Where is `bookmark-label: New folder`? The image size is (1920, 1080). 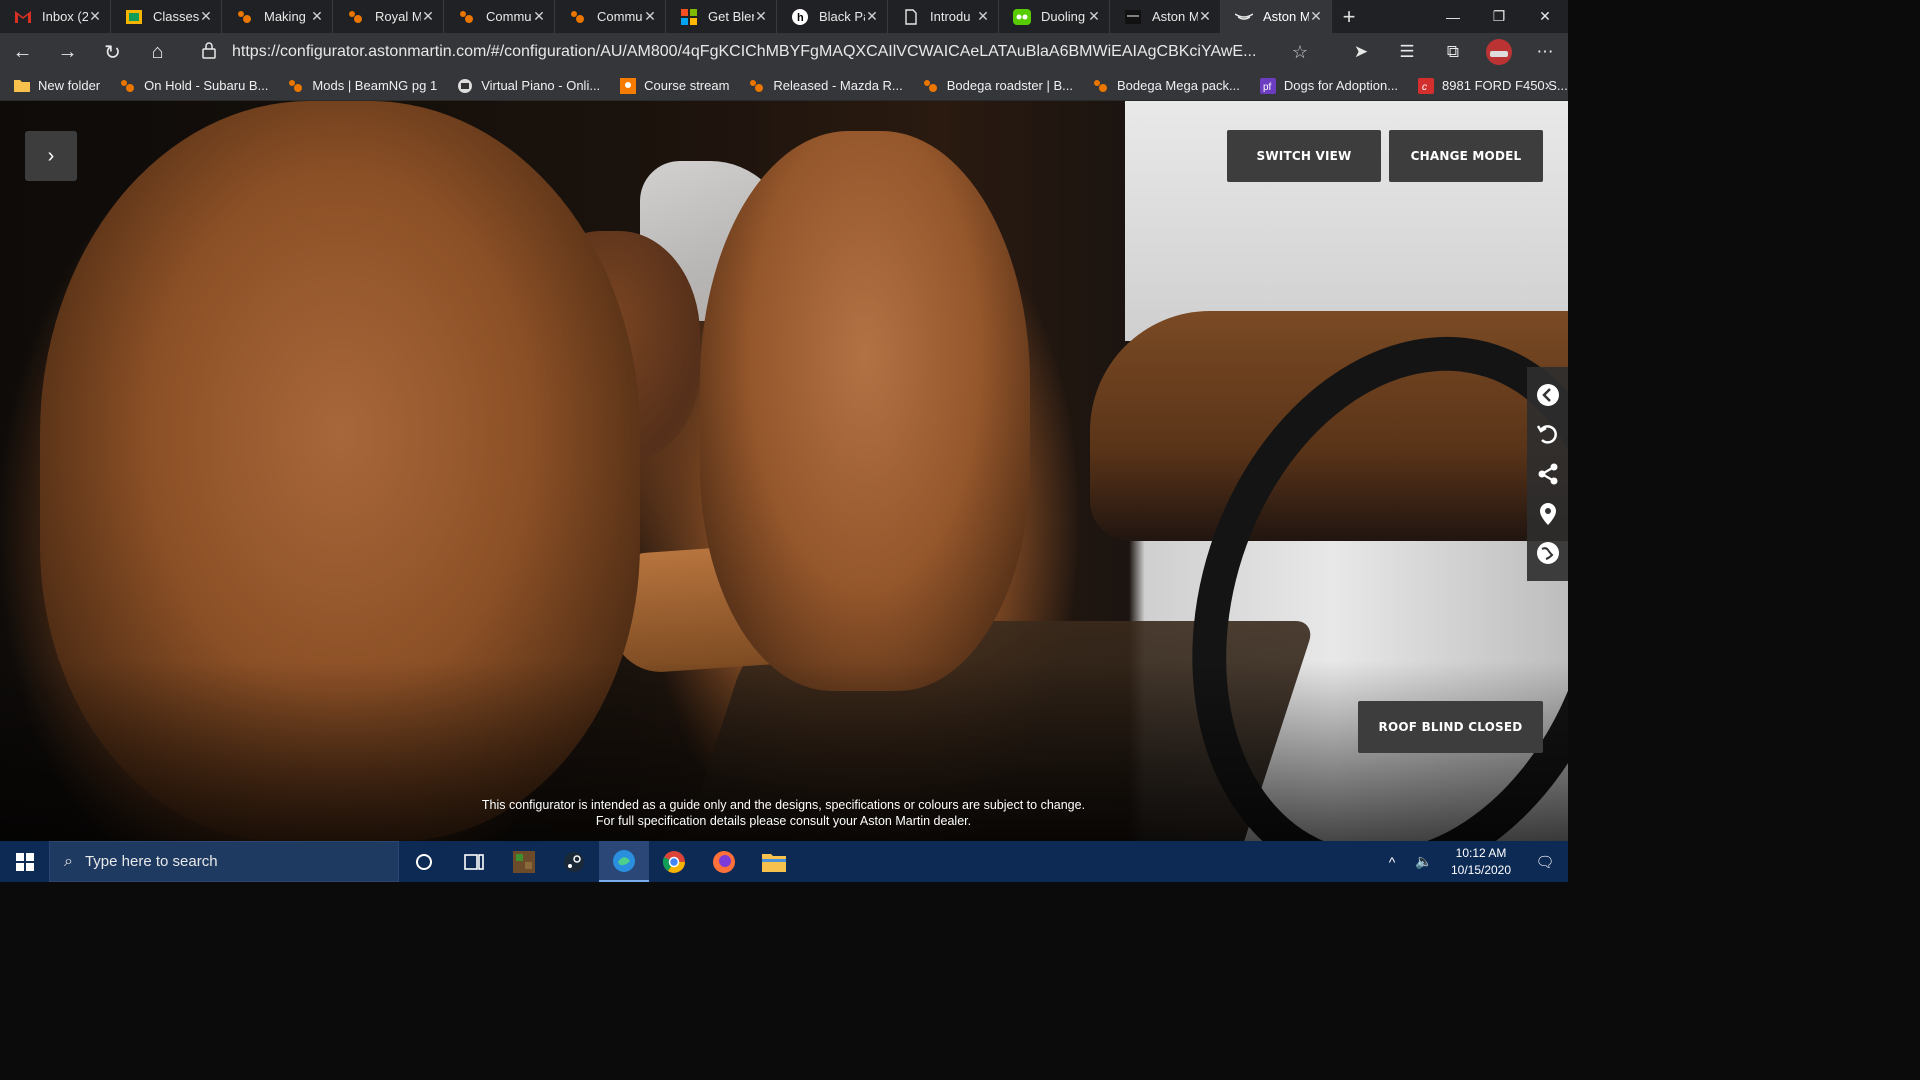 bookmark-label: New folder is located at coordinates (69, 85).